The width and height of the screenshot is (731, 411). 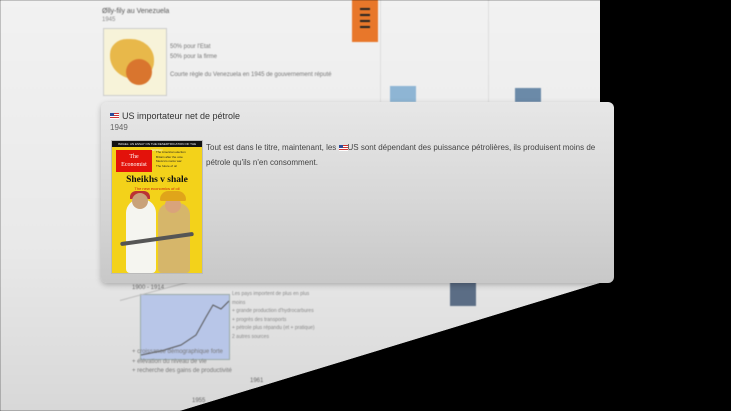 What do you see at coordinates (181, 116) in the screenshot?
I see `popup-title-text: US importateur net de pétrole` at bounding box center [181, 116].